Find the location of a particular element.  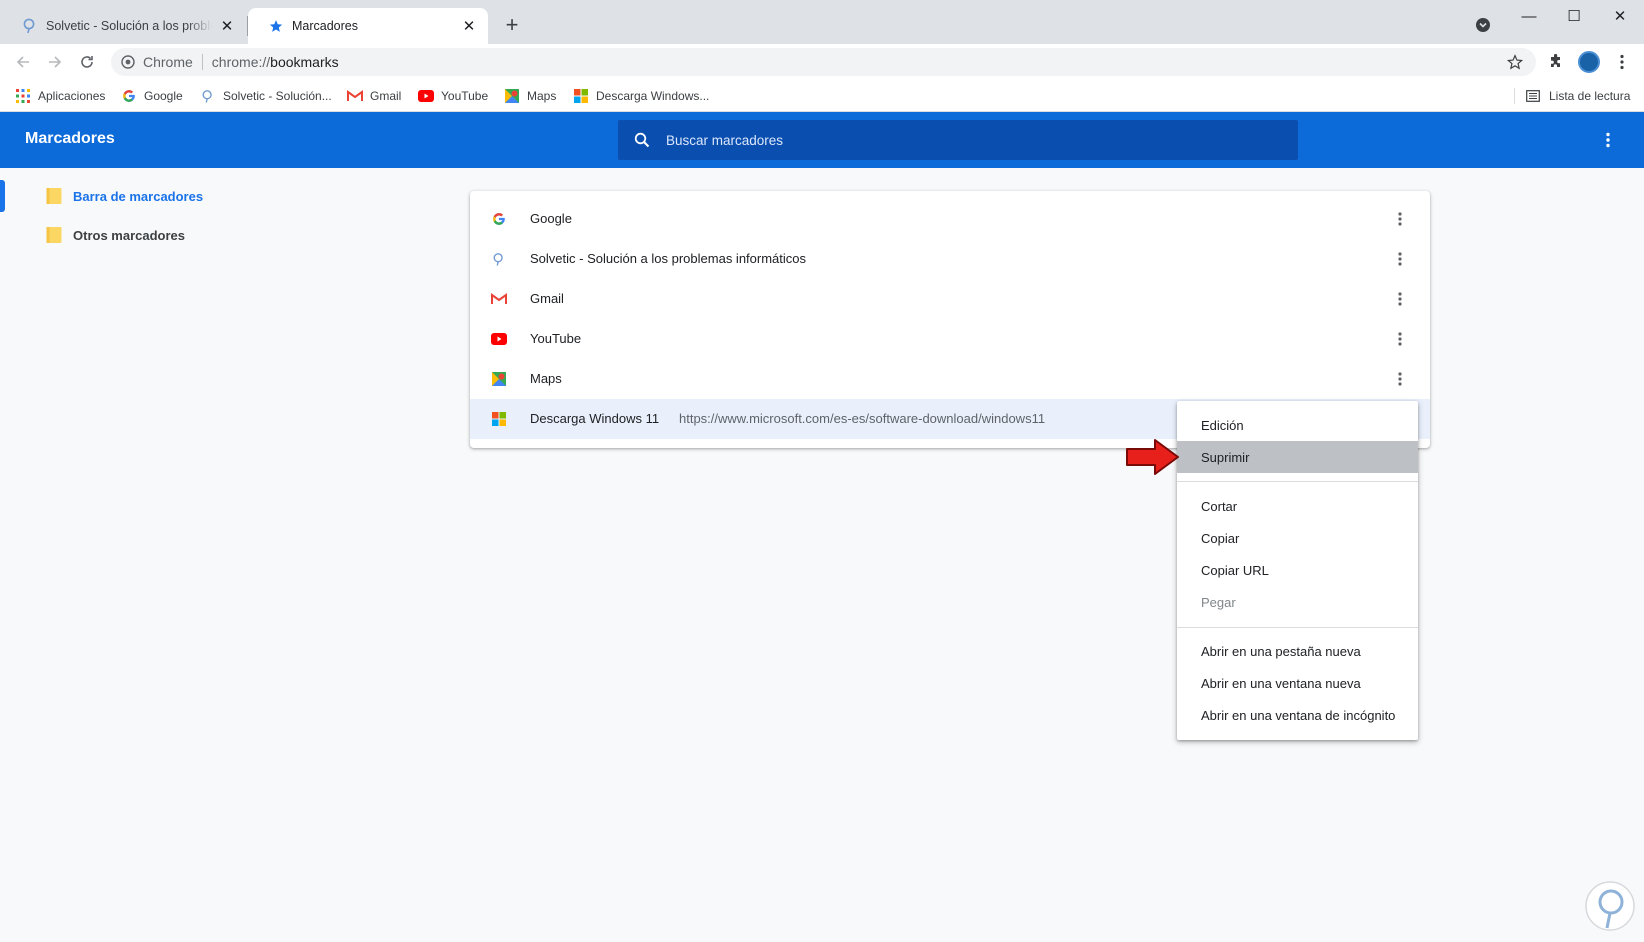

tab-search-icon is located at coordinates (1483, 25).